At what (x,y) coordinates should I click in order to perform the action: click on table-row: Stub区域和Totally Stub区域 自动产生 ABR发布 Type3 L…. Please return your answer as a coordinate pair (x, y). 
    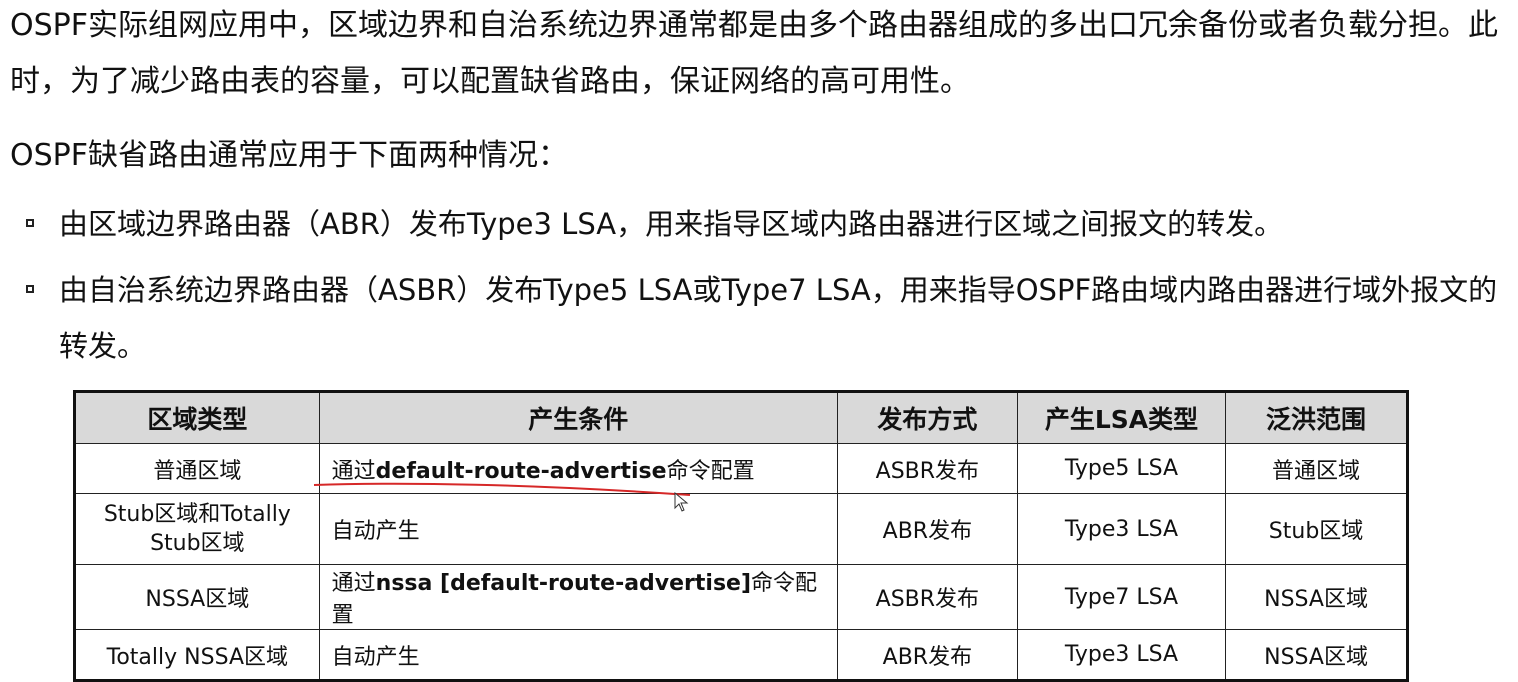
    Looking at the image, I should click on (741, 529).